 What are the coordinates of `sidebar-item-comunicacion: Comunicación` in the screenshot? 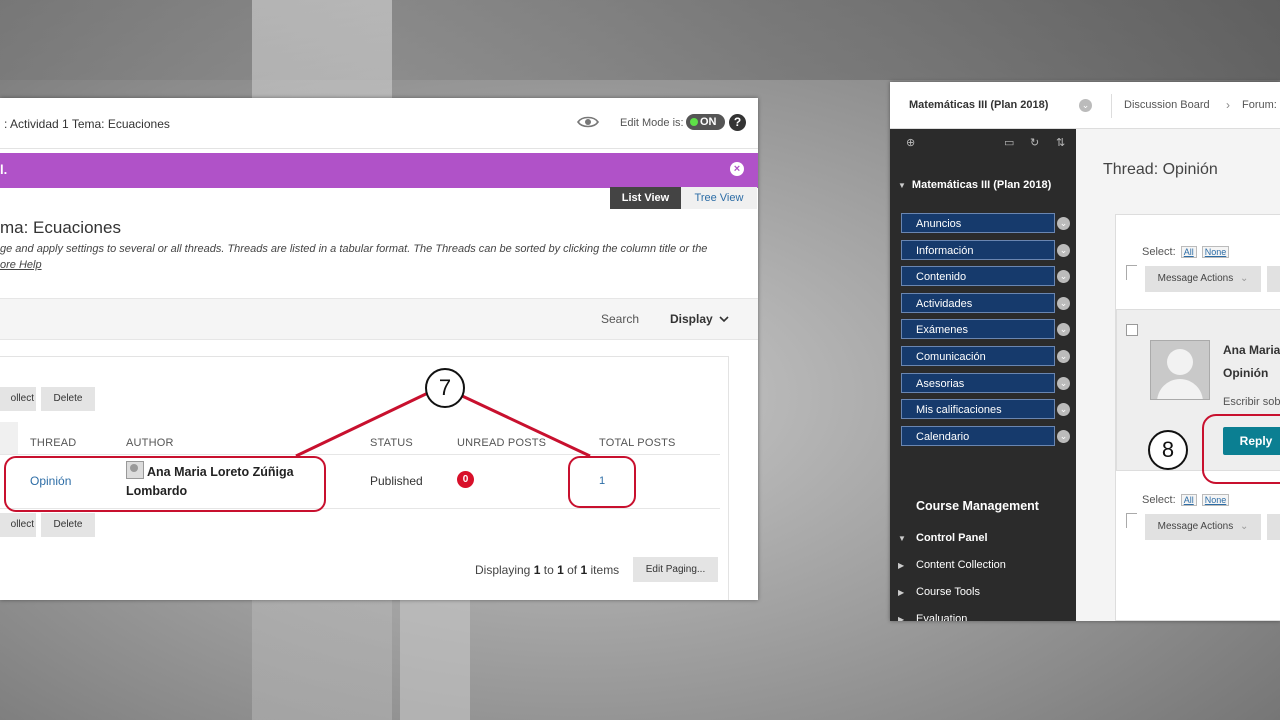 It's located at (978, 356).